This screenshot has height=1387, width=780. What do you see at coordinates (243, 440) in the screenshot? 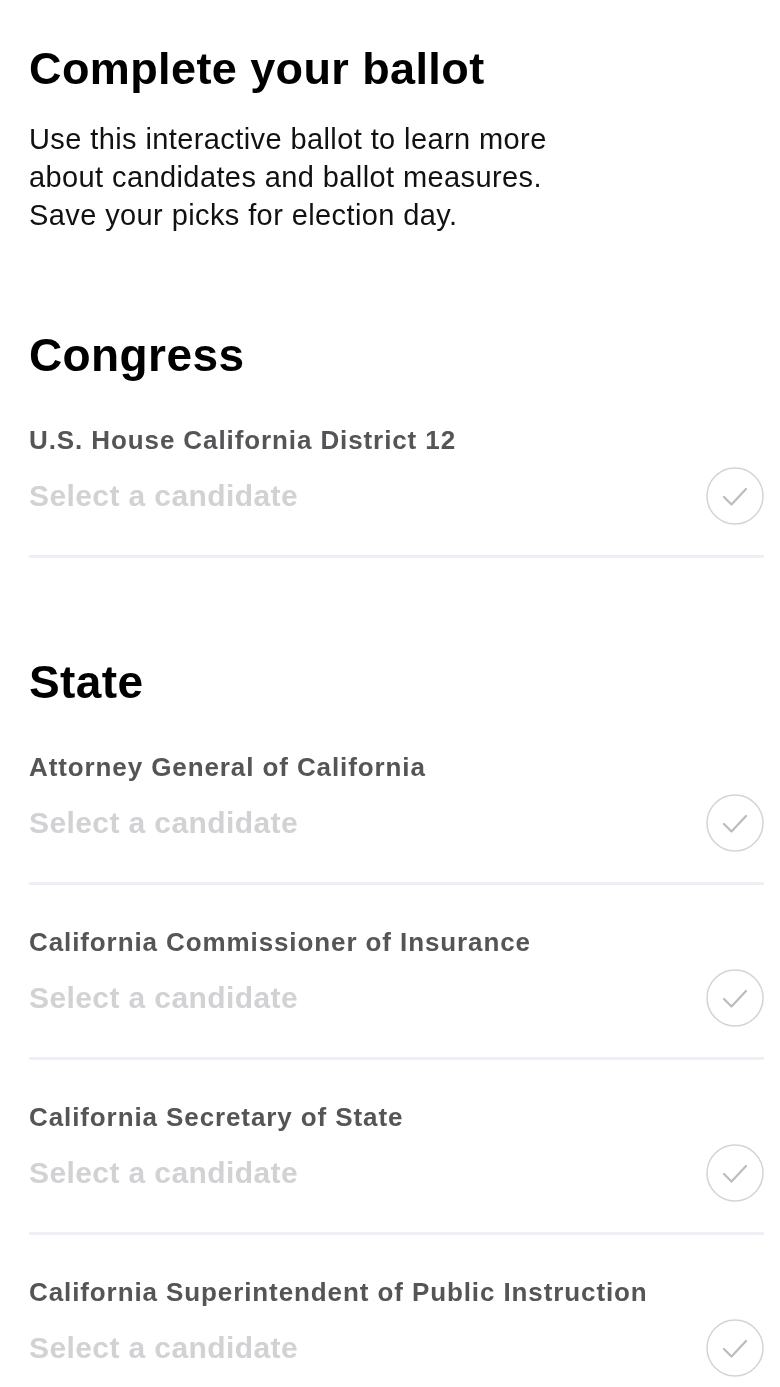
I see `race-title: U.S. House California District 12` at bounding box center [243, 440].